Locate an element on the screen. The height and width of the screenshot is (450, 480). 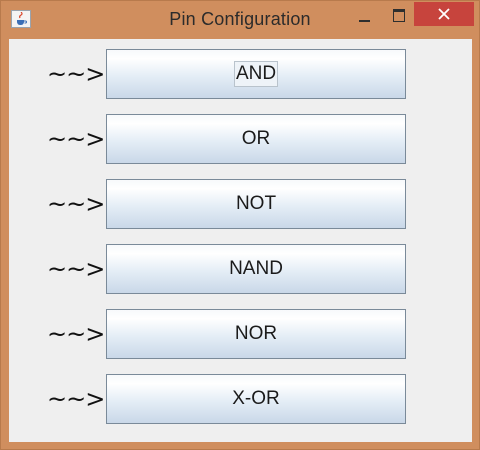
nand-gate-button: NAND is located at coordinates (256, 269).